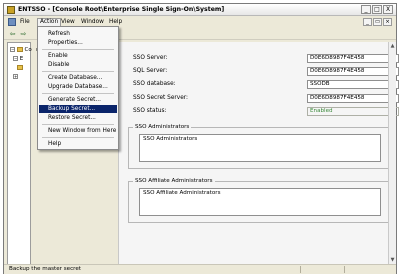 The width and height of the screenshot is (400, 277). I want to click on child-close-button: ×, so click(387, 22).